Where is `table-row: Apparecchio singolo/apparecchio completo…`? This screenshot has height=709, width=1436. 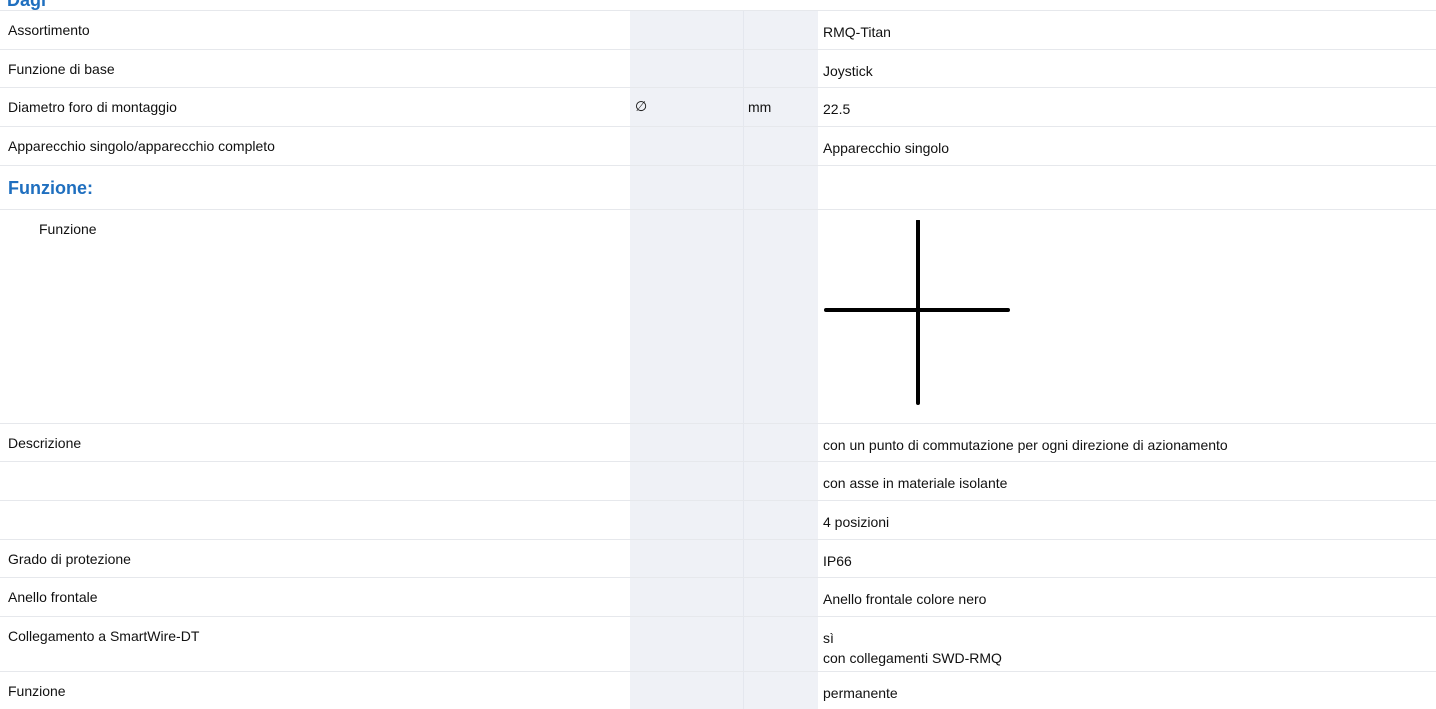
table-row: Apparecchio singolo/apparecchio completo… is located at coordinates (718, 145).